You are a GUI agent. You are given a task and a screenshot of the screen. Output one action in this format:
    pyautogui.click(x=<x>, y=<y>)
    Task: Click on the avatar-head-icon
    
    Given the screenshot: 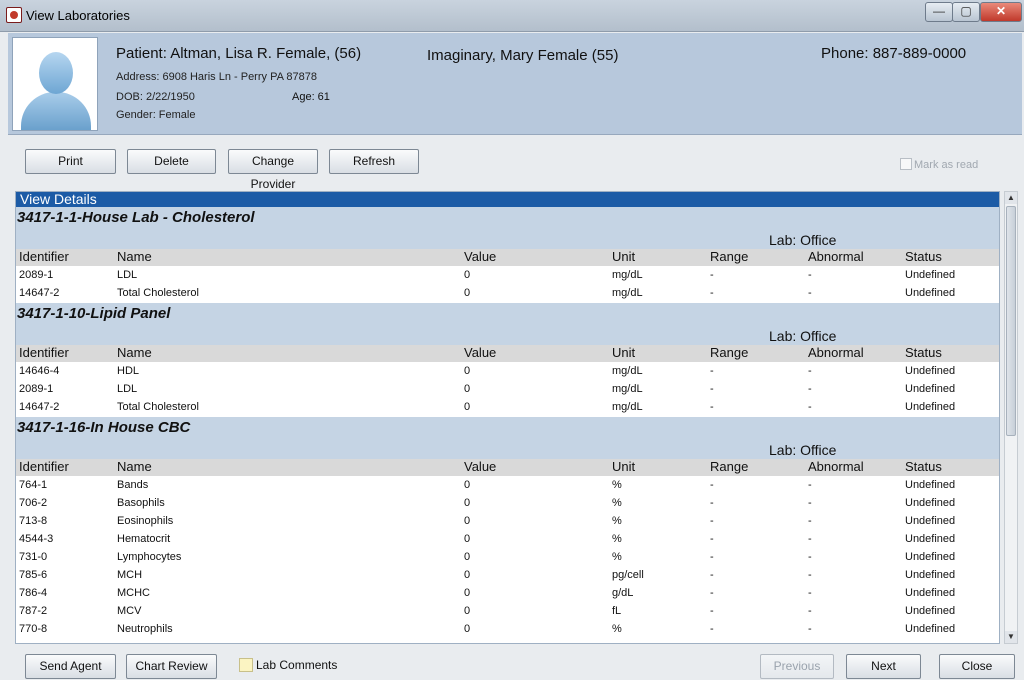 What is the action you would take?
    pyautogui.click(x=56, y=73)
    